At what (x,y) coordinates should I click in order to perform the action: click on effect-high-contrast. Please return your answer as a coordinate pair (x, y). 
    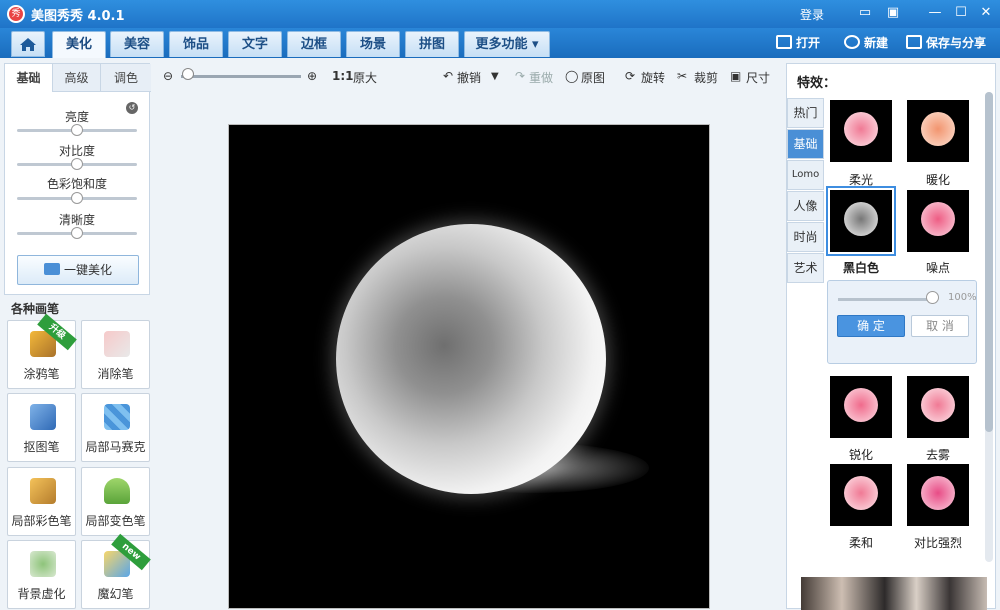
    Looking at the image, I should click on (938, 495).